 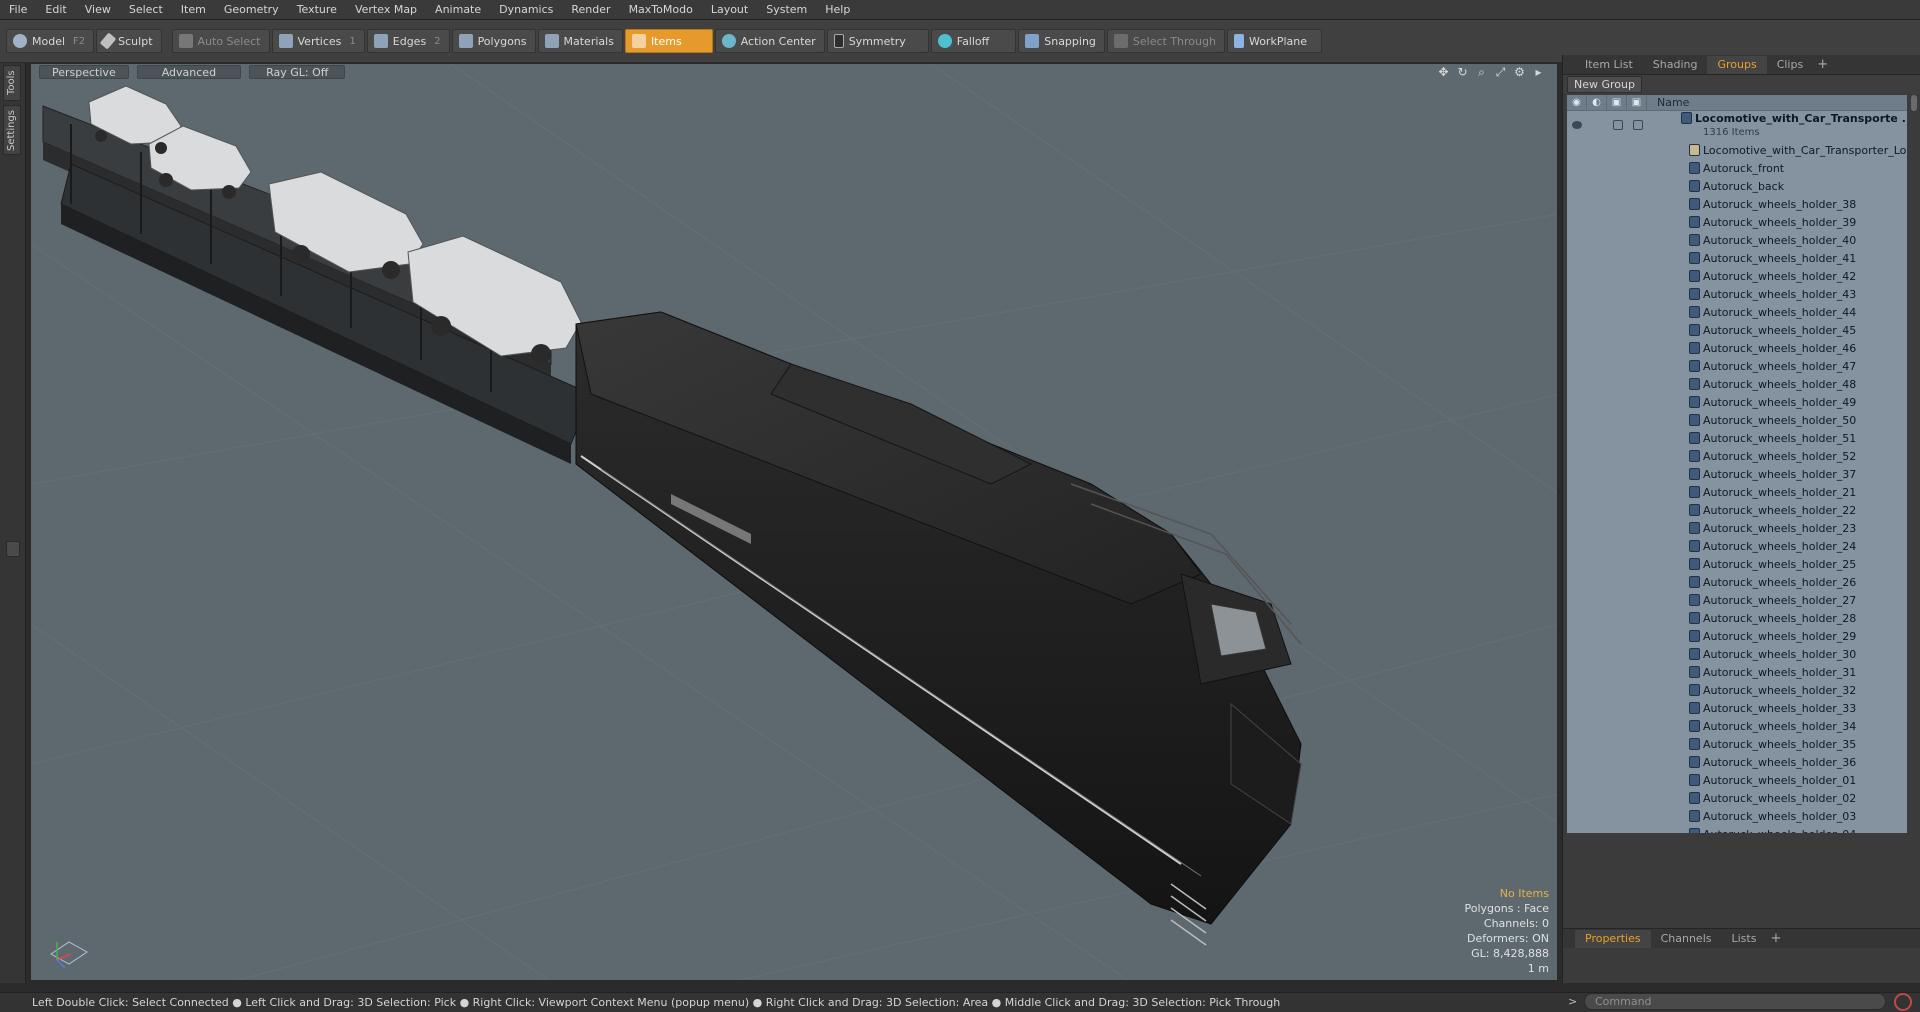 I want to click on menu-view: View, so click(x=98, y=10).